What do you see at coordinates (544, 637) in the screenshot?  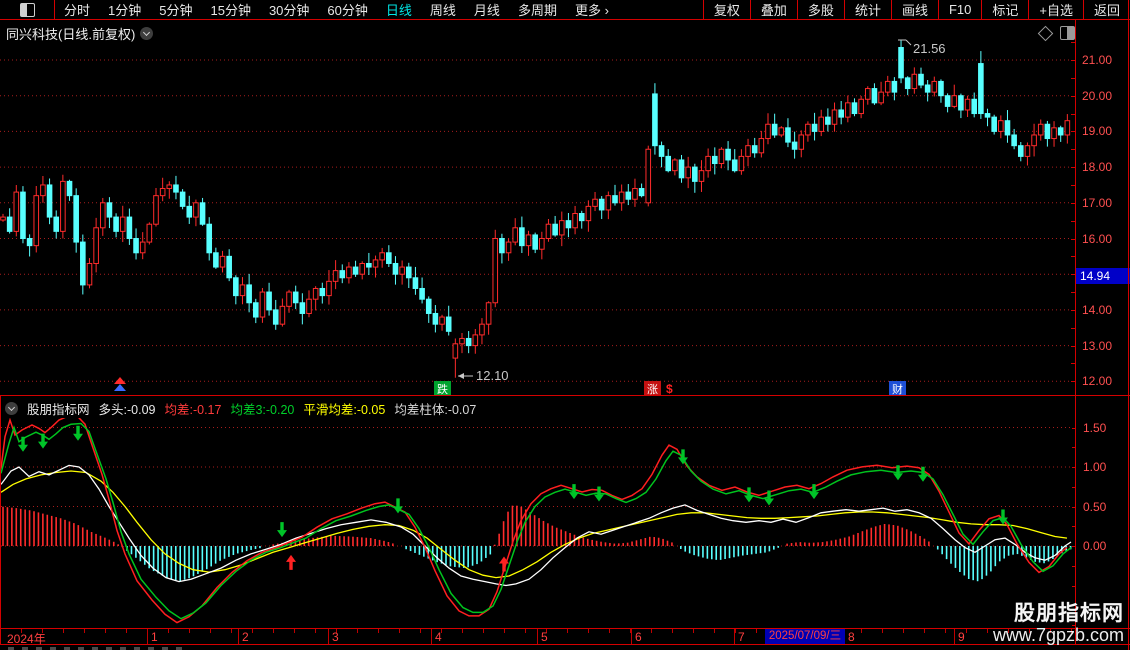 I see `month-label: 5` at bounding box center [544, 637].